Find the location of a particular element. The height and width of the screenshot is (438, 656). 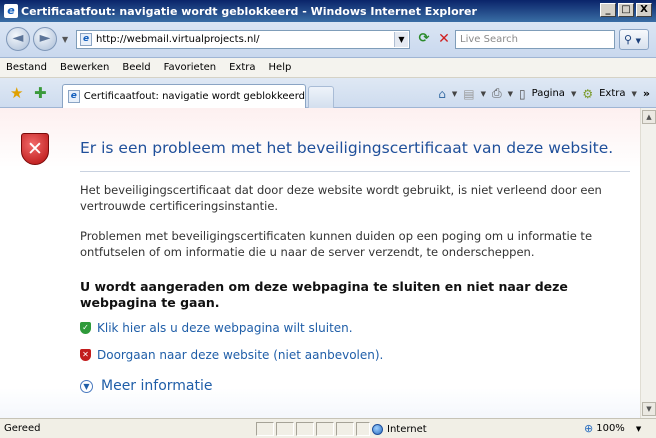

forward-arrow-icon: ► is located at coordinates (45, 38).